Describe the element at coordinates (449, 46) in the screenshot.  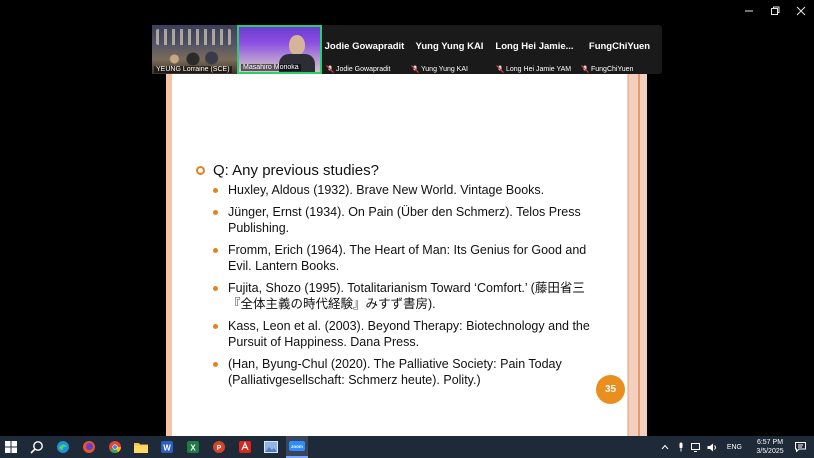
I see `participant-name: Yung Yung KAI` at that location.